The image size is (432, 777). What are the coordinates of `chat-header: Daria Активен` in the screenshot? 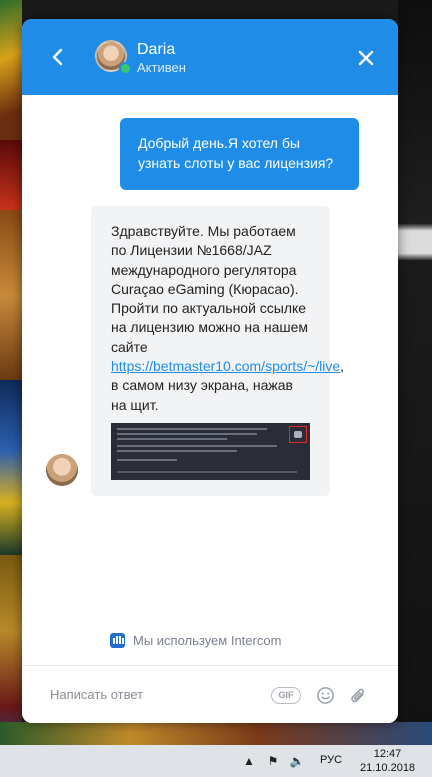 It's located at (210, 57).